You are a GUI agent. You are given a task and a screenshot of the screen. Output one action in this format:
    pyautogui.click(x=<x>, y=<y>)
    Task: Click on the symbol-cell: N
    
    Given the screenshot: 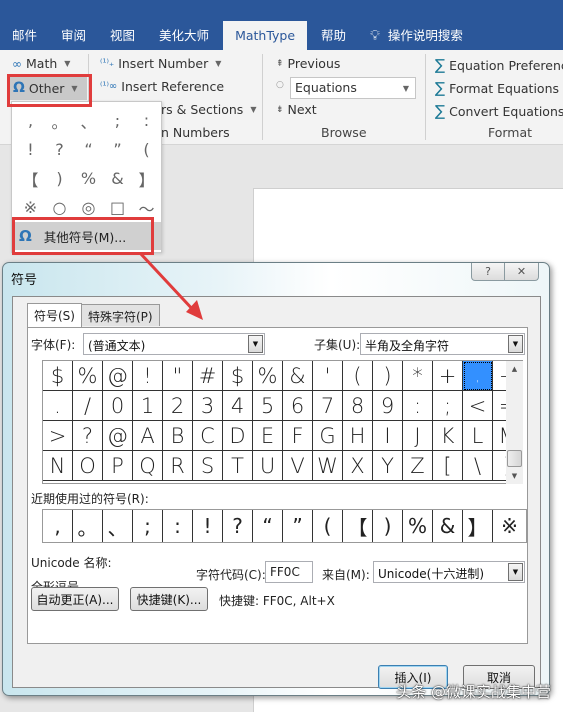 What is the action you would take?
    pyautogui.click(x=58, y=466)
    